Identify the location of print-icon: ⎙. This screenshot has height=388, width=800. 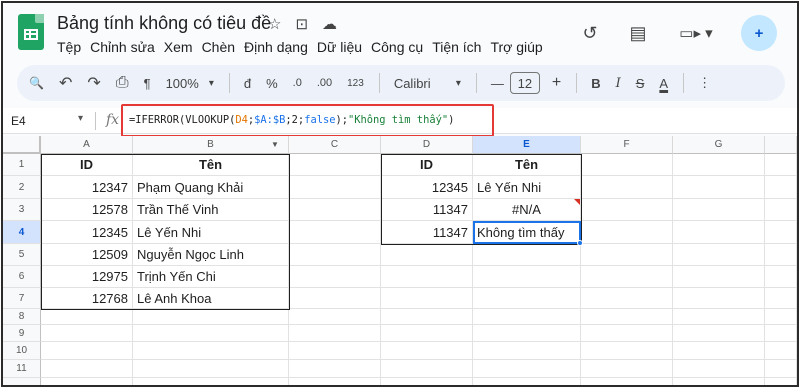
(122, 83).